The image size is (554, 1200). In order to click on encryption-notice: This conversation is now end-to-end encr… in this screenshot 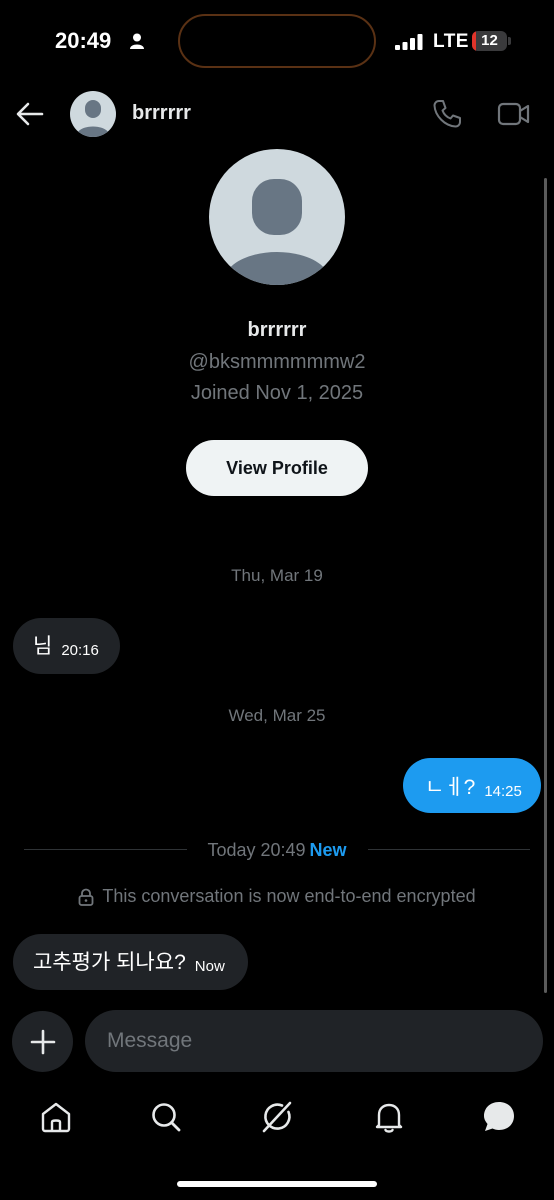, I will do `click(277, 896)`.